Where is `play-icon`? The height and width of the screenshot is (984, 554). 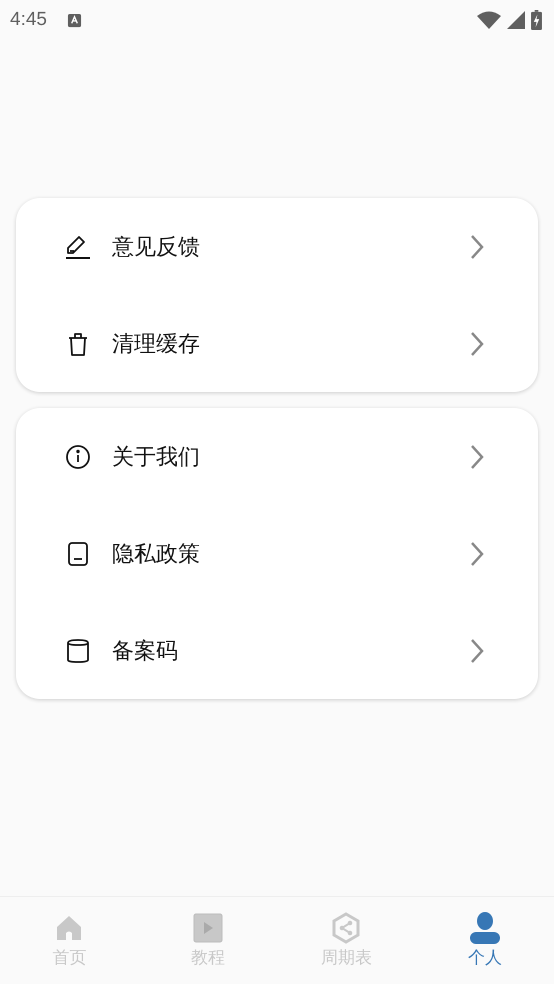
play-icon is located at coordinates (208, 928).